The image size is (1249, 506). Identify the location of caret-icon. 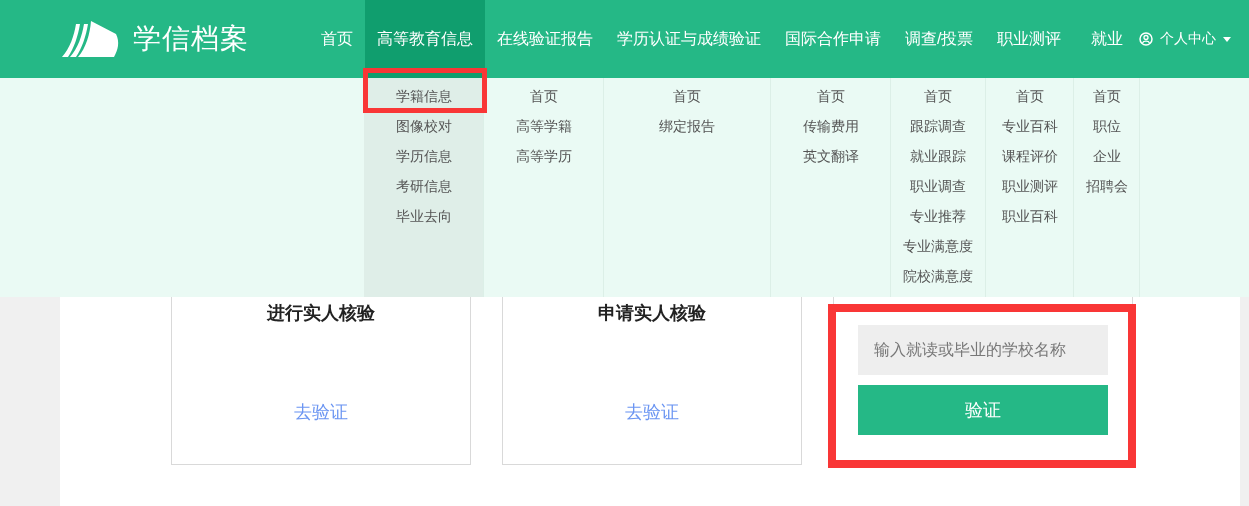
(1227, 39).